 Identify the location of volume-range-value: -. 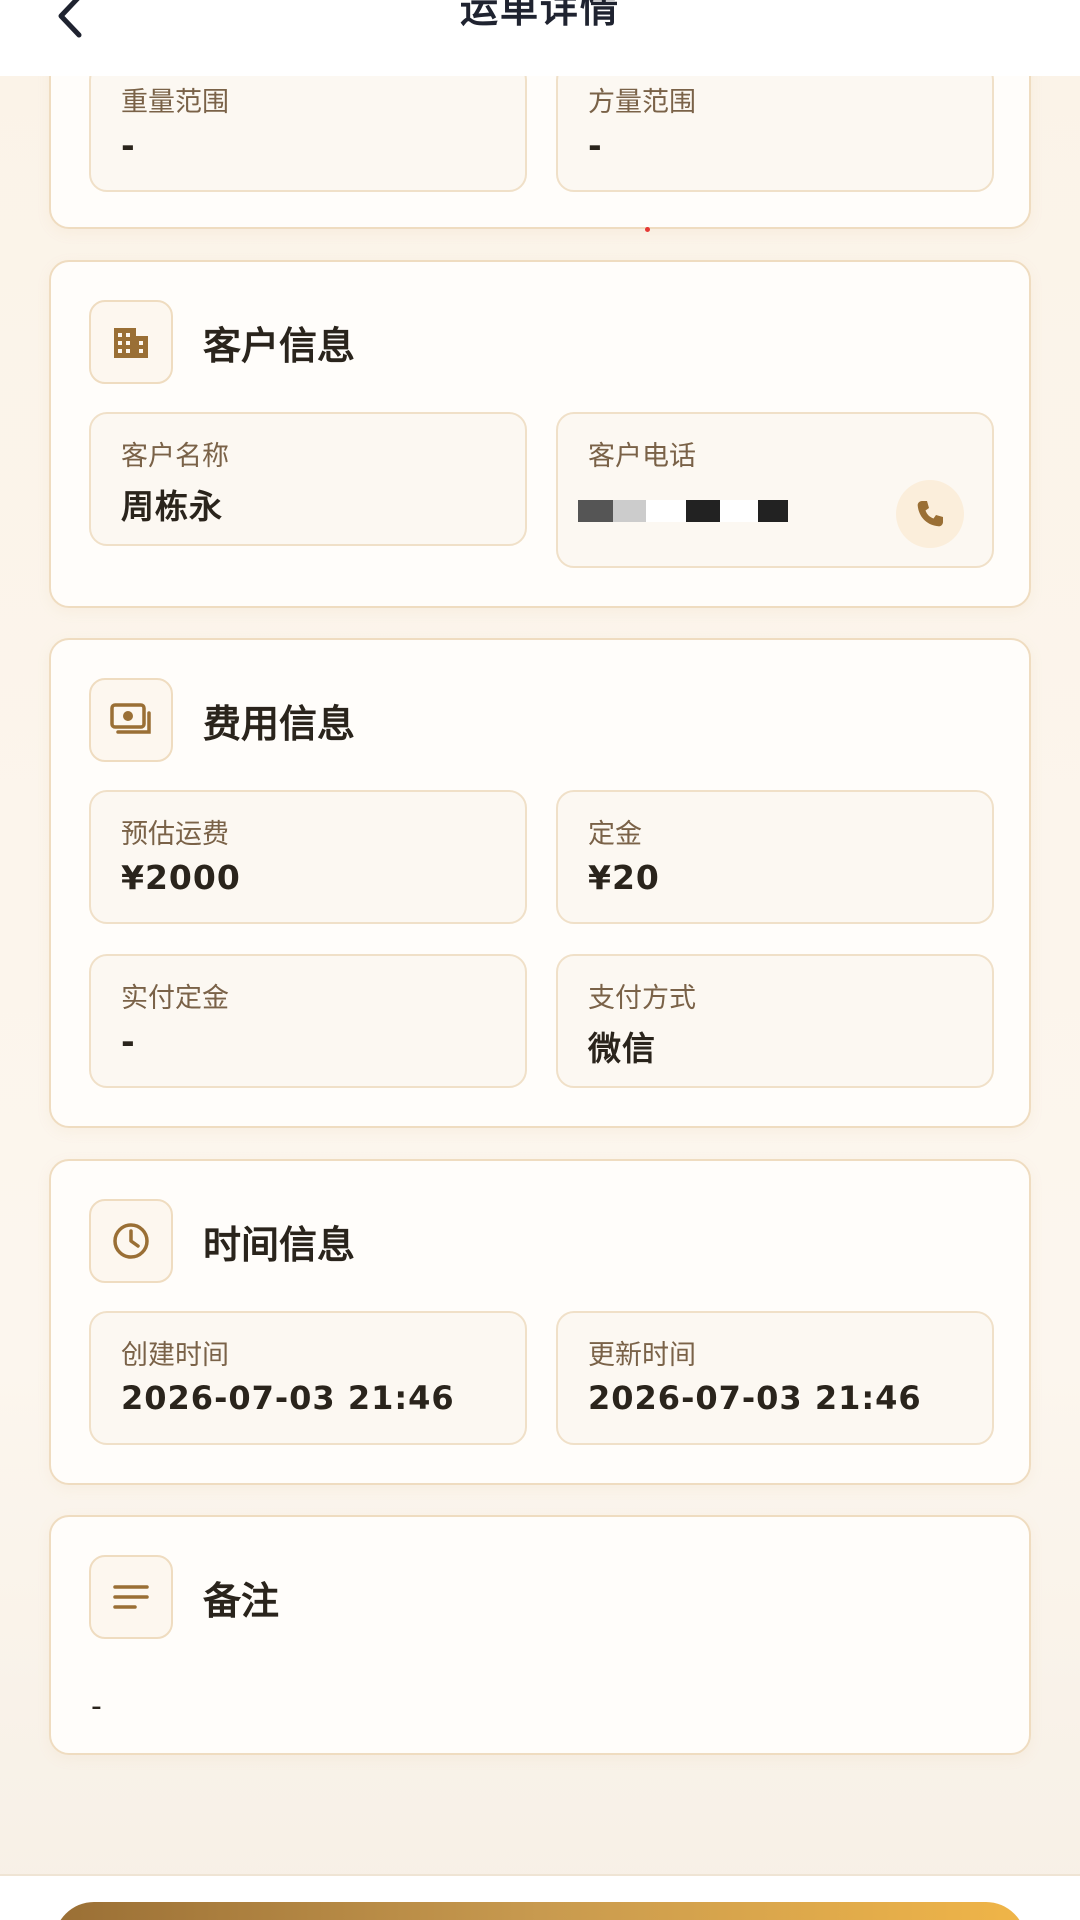
(595, 145).